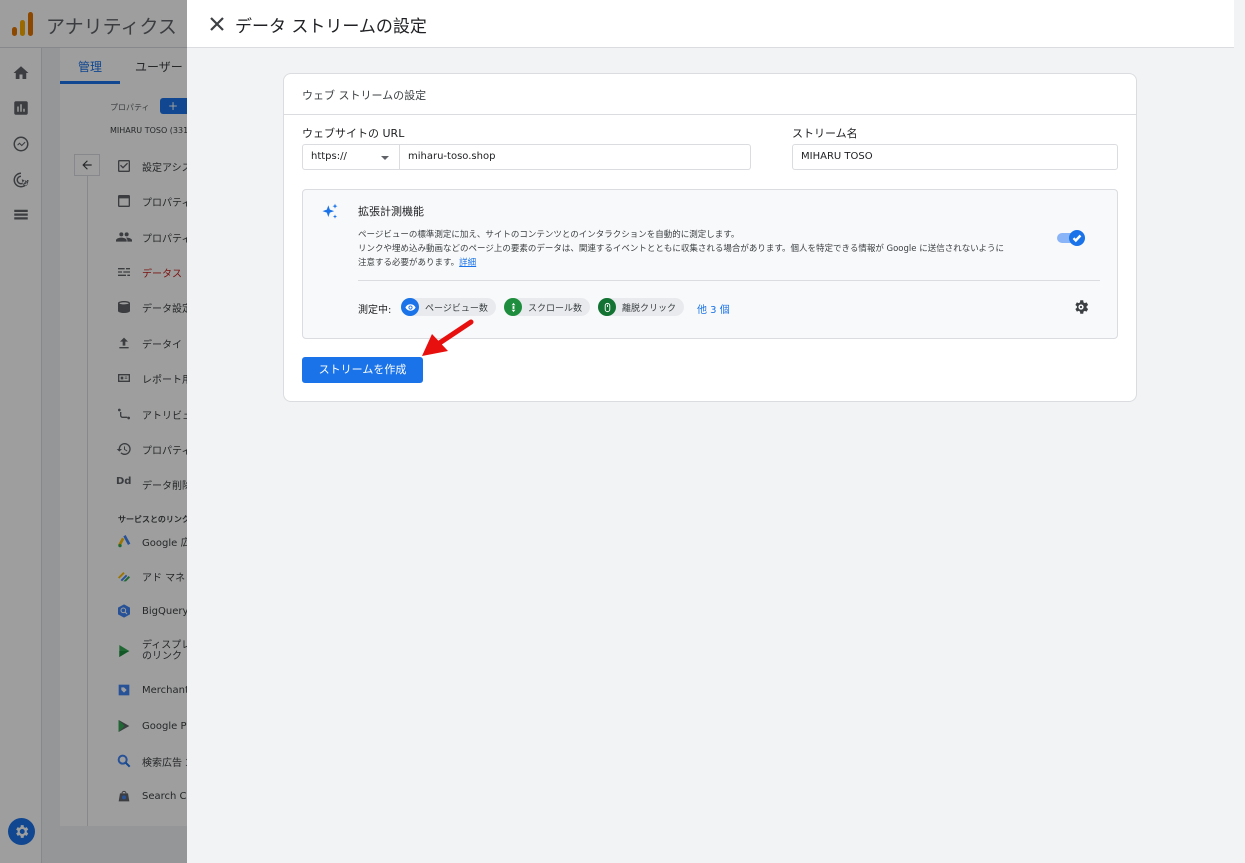 The image size is (1245, 863). Describe the element at coordinates (329, 156) in the screenshot. I see `protocol-value: https://` at that location.